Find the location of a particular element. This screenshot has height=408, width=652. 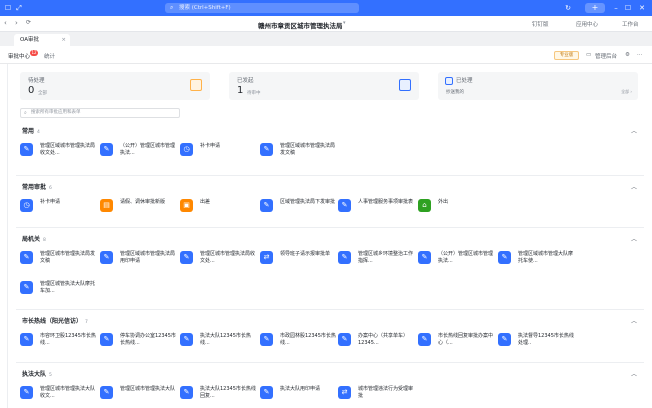

section-title-text: 市长热线（阳光信访） is located at coordinates (52, 321).